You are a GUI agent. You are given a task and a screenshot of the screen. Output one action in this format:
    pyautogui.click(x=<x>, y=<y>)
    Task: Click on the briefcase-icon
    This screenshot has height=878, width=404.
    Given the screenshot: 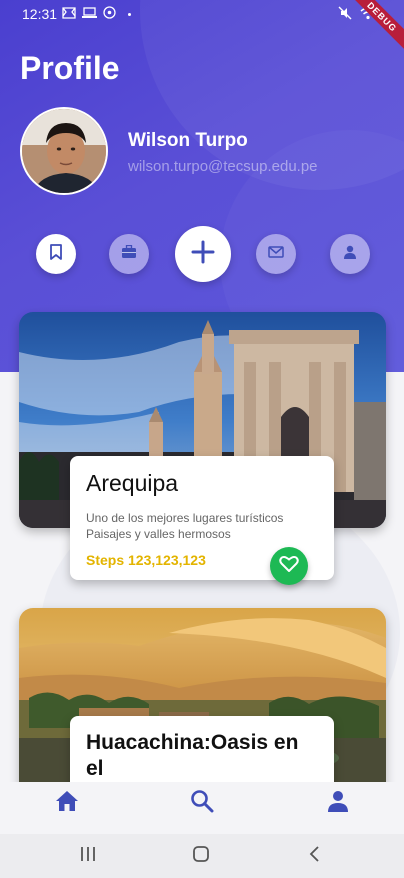 What is the action you would take?
    pyautogui.click(x=129, y=254)
    